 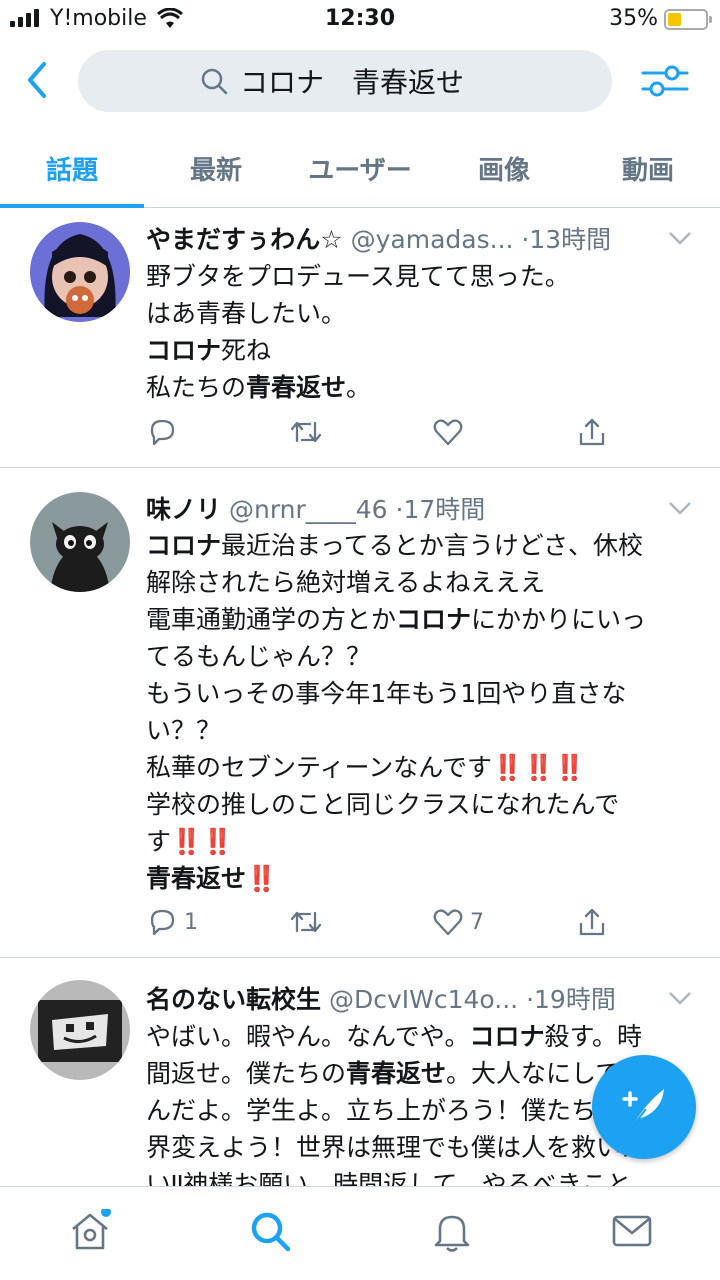 What do you see at coordinates (365, 81) in the screenshot?
I see `search-input` at bounding box center [365, 81].